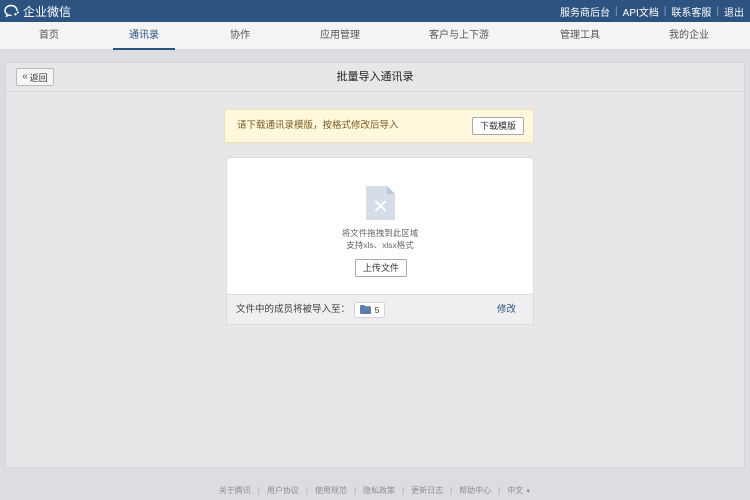  Describe the element at coordinates (240, 36) in the screenshot. I see `tab-collaboration: 协作` at that location.